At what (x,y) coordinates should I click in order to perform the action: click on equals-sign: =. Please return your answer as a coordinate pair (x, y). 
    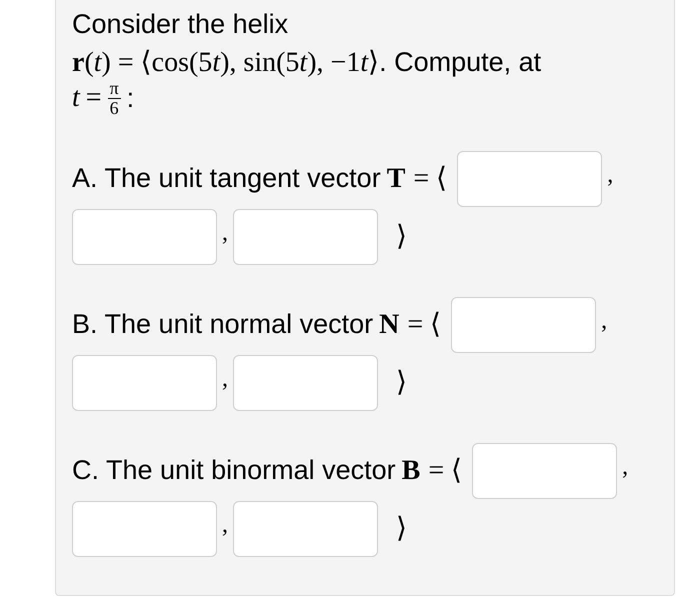
    Looking at the image, I should click on (94, 98).